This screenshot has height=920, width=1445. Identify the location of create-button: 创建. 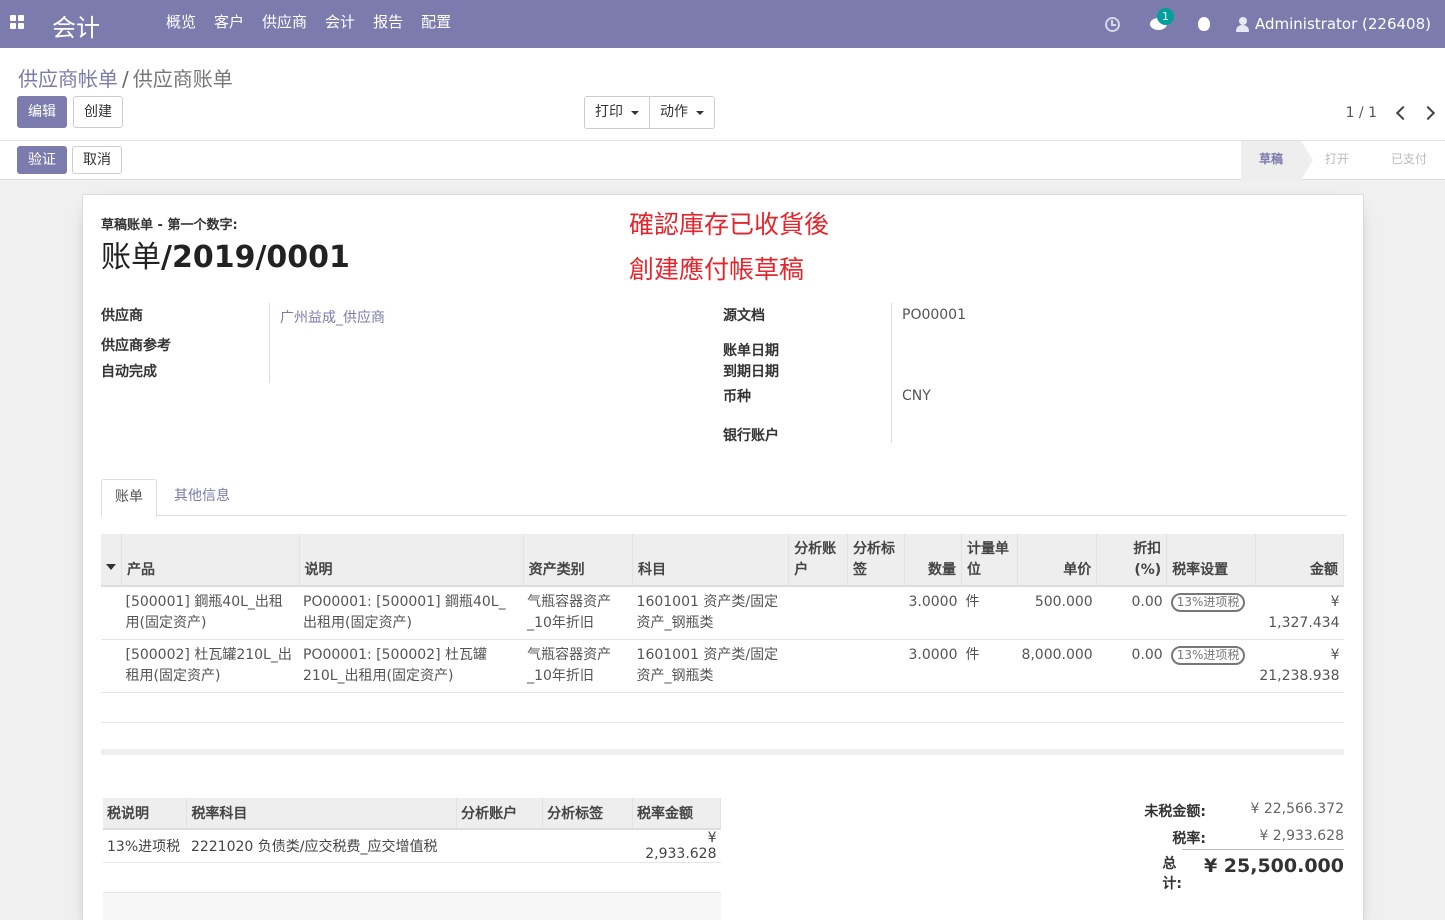
(98, 112).